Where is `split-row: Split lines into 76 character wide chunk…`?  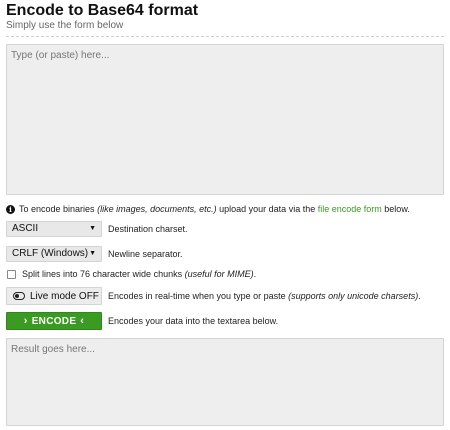
split-row: Split lines into 76 character wide chunk… is located at coordinates (131, 274).